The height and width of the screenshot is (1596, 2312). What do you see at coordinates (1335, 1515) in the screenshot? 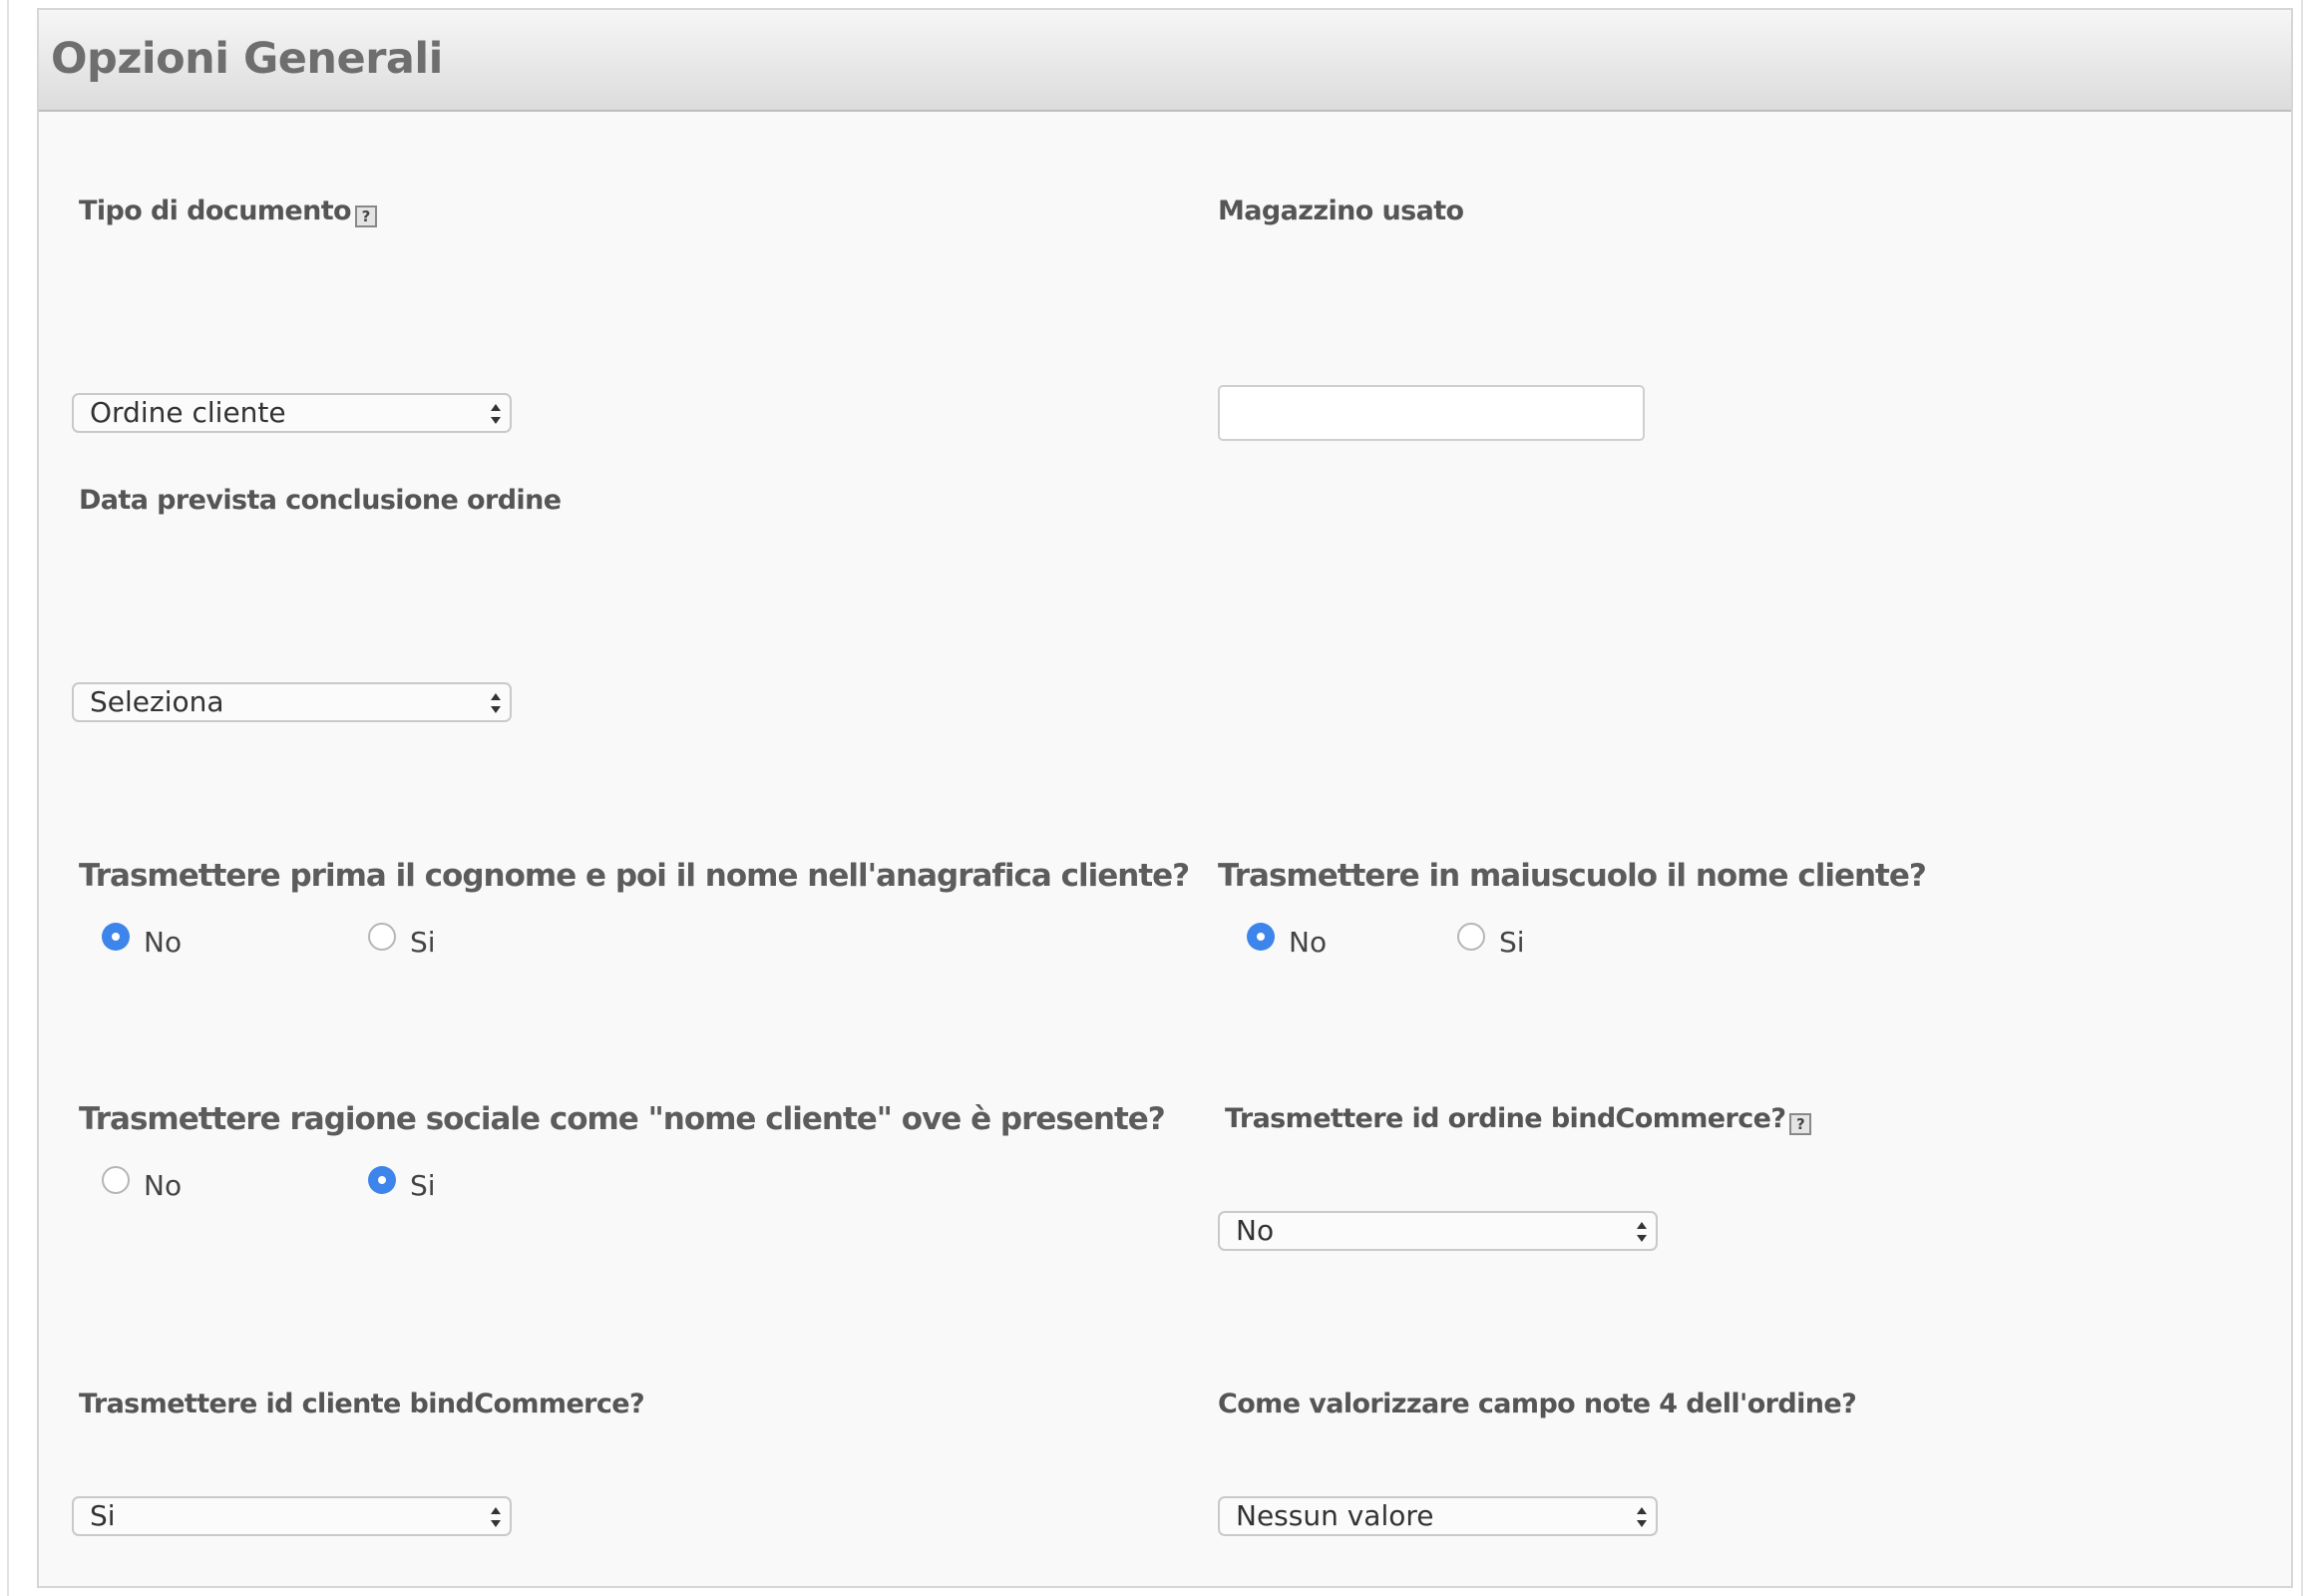
I see `note4-value: Nessun valore` at bounding box center [1335, 1515].